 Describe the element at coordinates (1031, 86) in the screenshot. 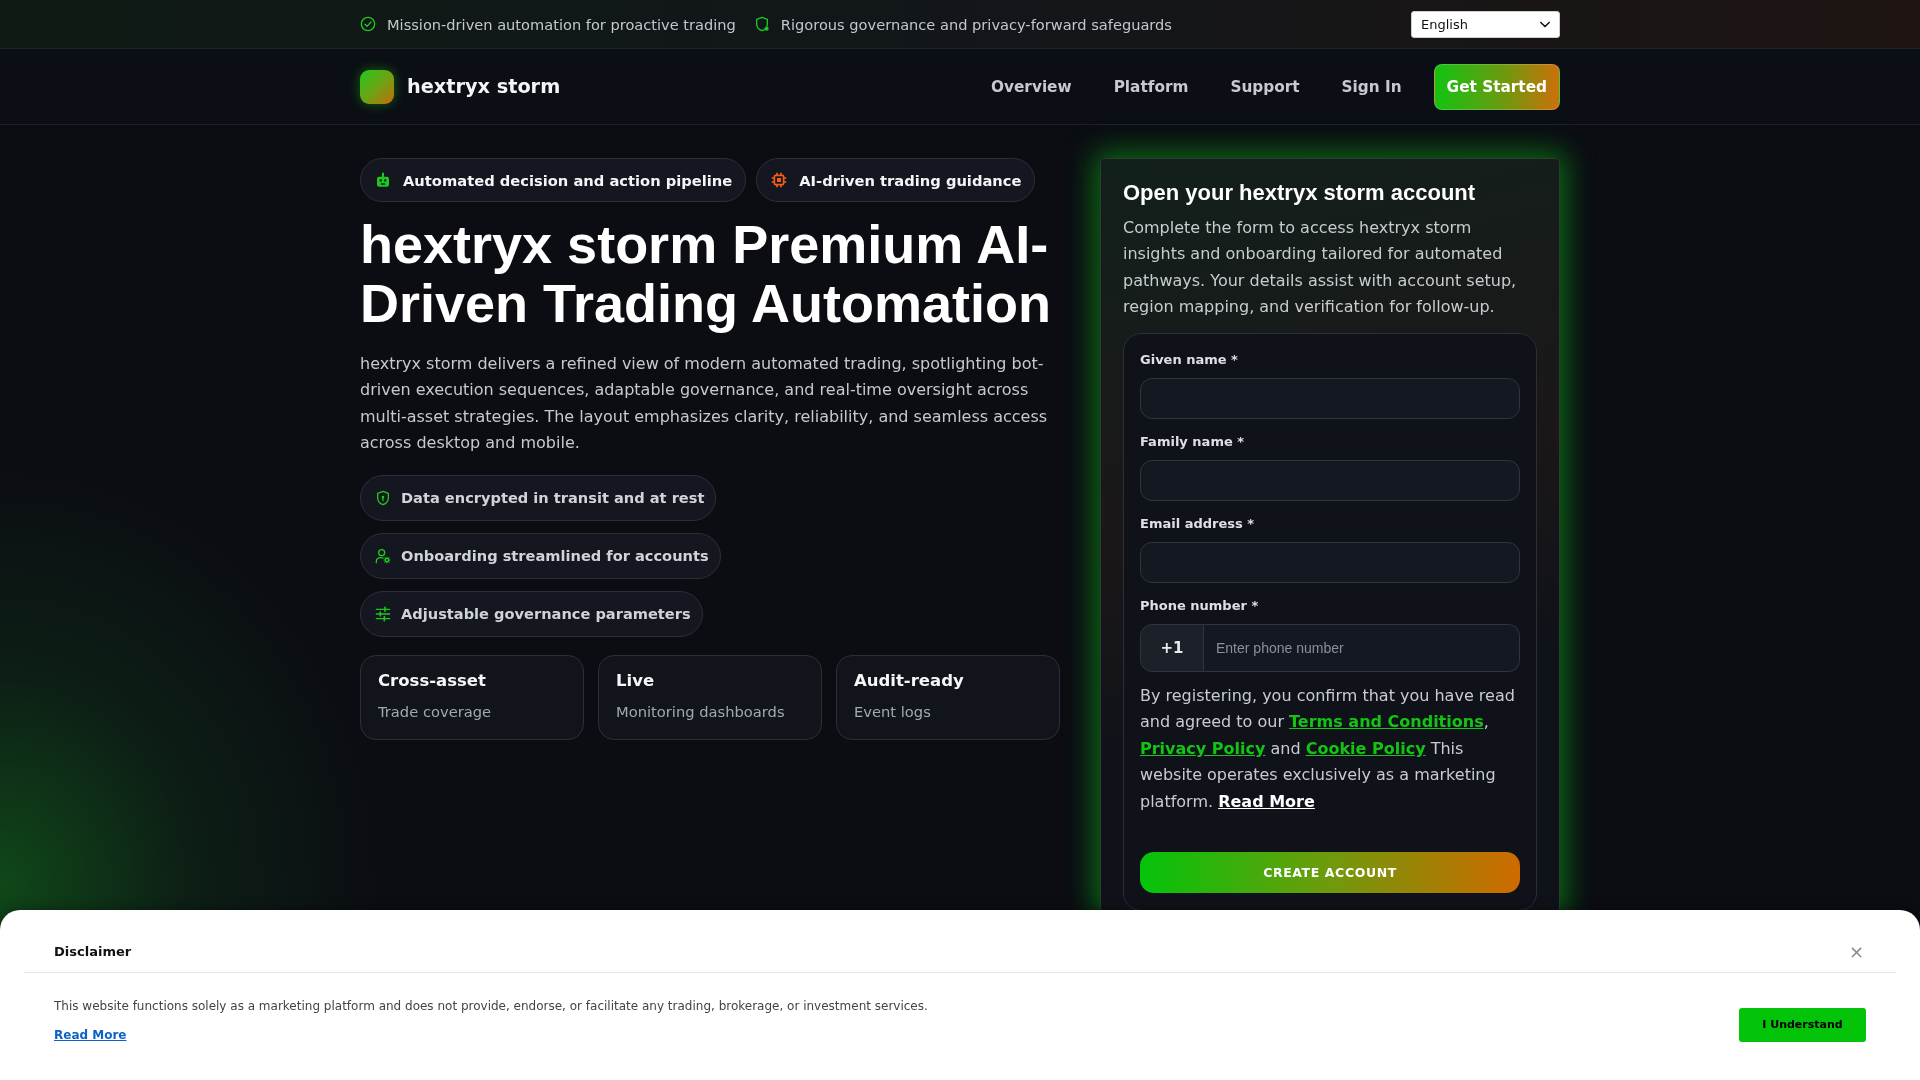

I see `nav-link: Overview` at that location.